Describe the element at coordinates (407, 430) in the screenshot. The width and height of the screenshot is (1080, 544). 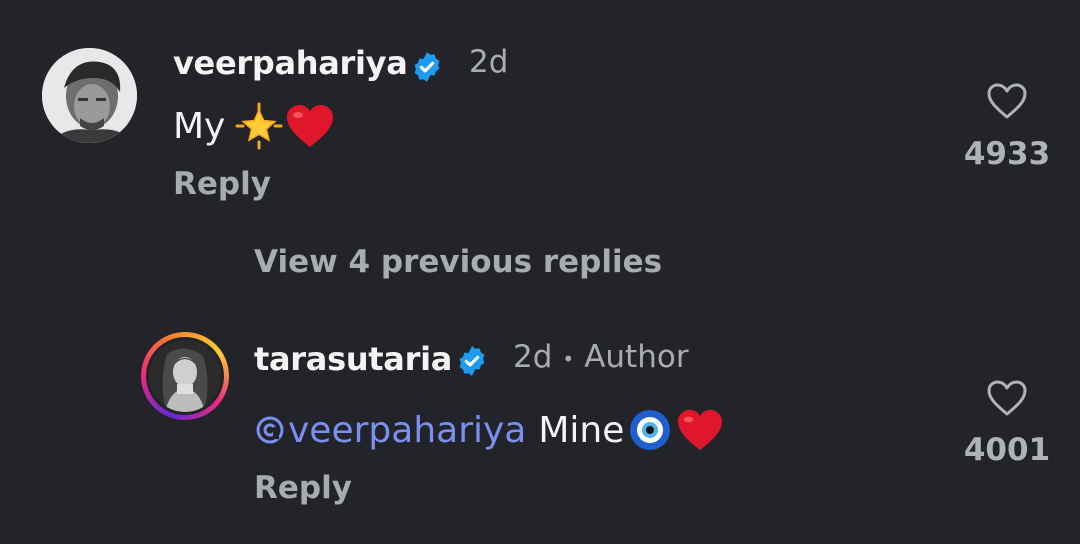
I see `mention-username: veerpahariya` at that location.